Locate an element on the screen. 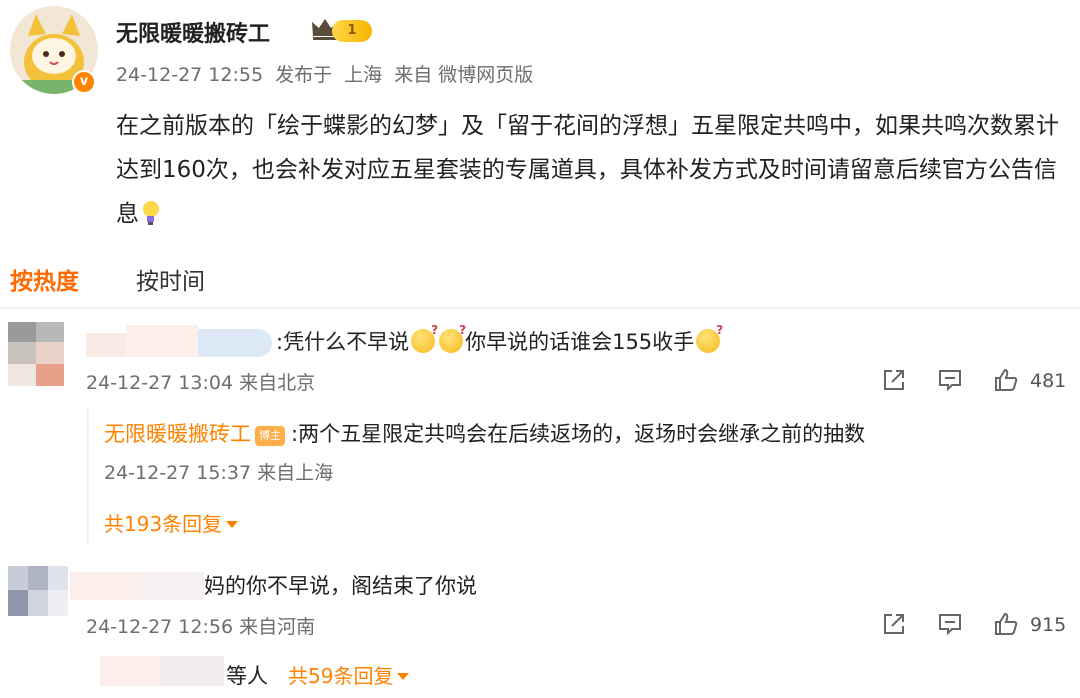 Image resolution: width=1080 pixels, height=698 pixels. more-replies-link: 共193条回复 is located at coordinates (171, 522).